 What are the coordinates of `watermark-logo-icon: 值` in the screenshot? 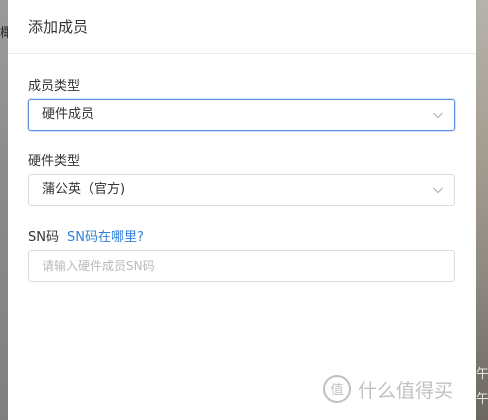 It's located at (337, 389).